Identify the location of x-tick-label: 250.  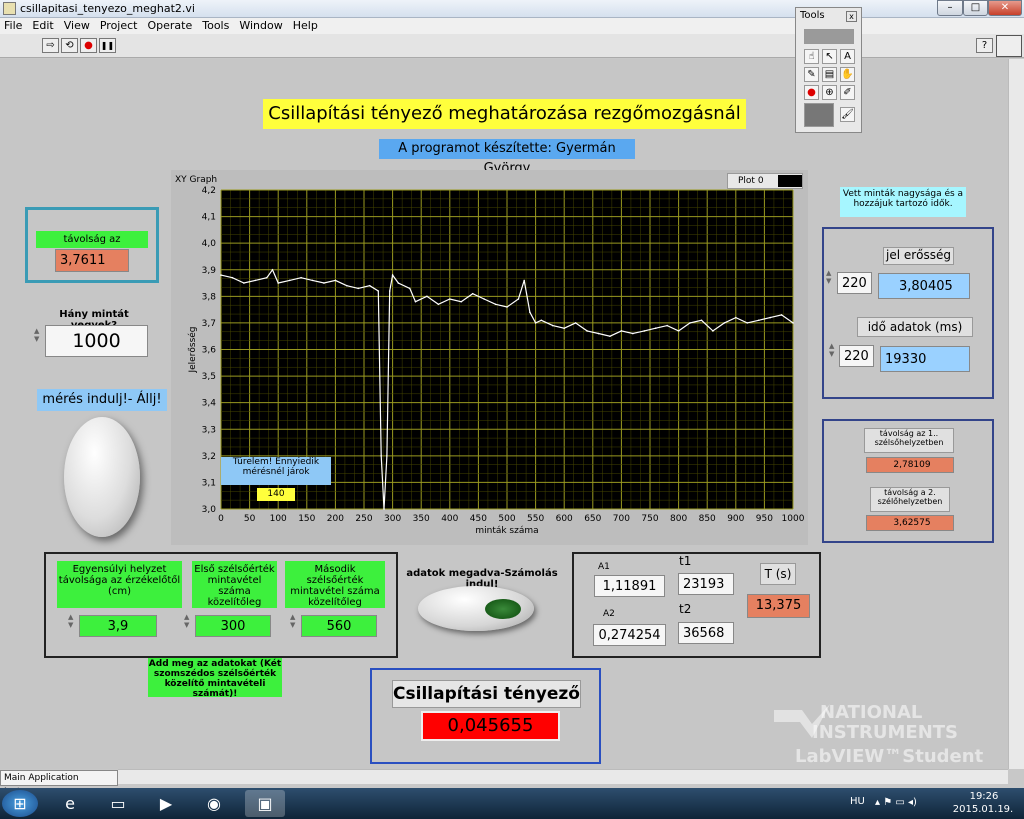
(363, 519).